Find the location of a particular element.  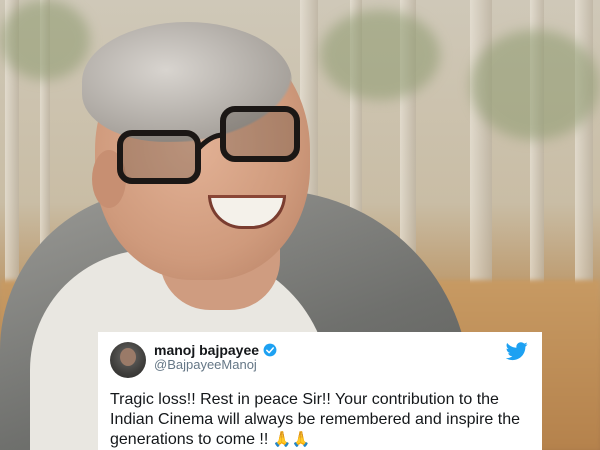

twitter-bird-icon is located at coordinates (516, 351).